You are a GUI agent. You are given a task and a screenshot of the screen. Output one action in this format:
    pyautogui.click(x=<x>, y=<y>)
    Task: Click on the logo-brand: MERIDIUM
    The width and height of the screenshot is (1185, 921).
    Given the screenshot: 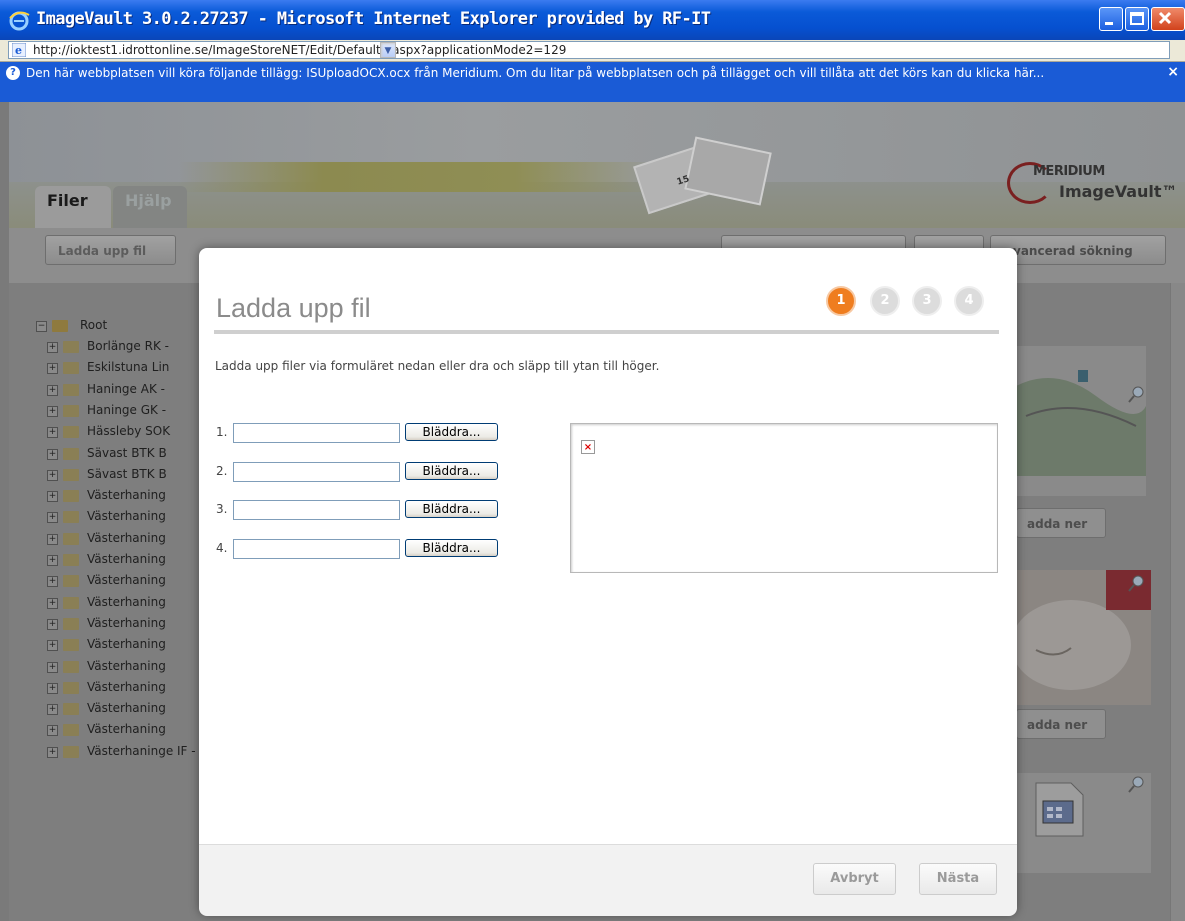 What is the action you would take?
    pyautogui.click(x=1069, y=171)
    